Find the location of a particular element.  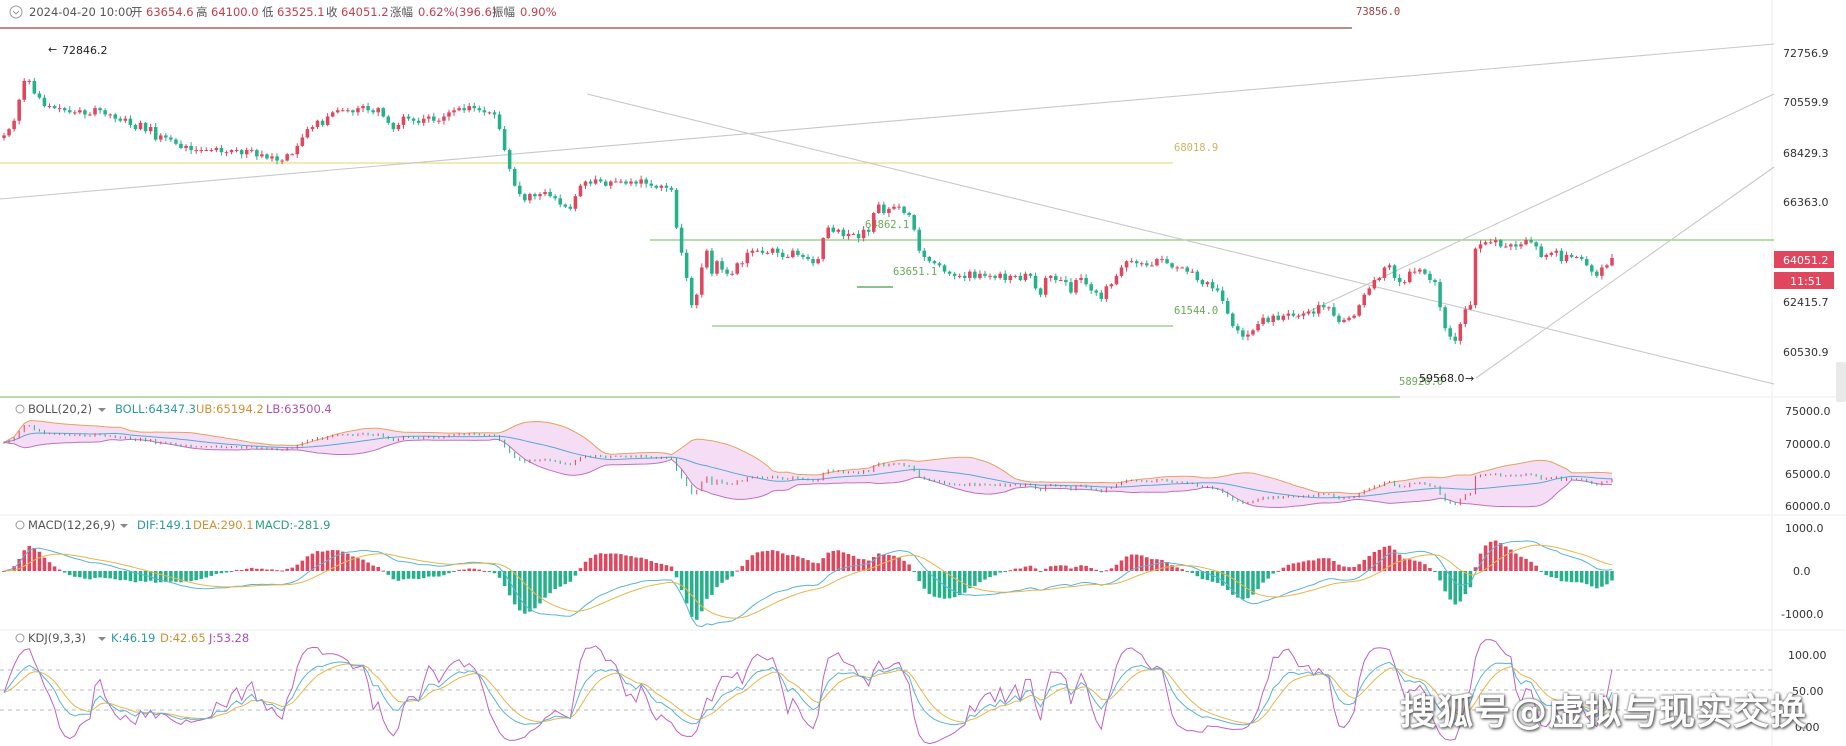

kdj-chevron-icon is located at coordinates (102, 639).